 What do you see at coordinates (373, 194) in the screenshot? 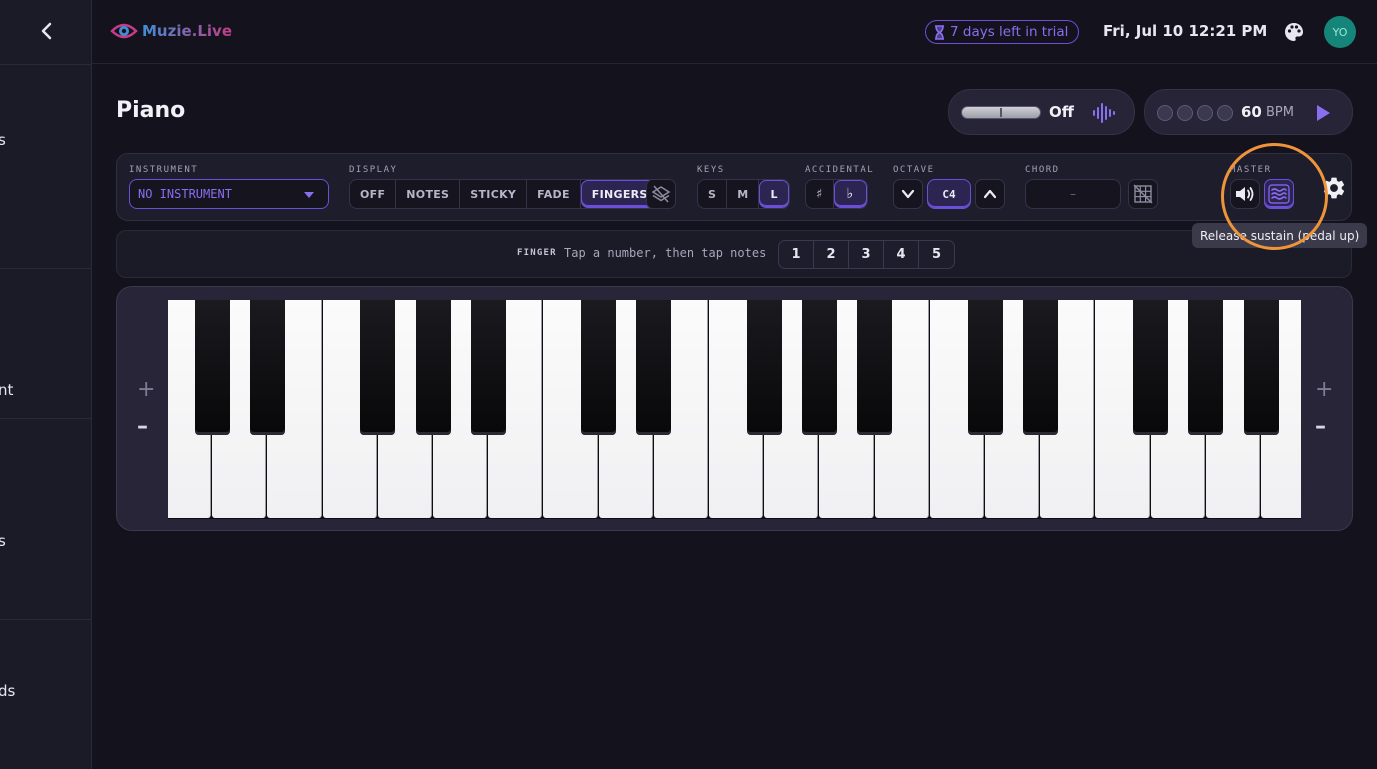
I see `display-off-button: OFF` at bounding box center [373, 194].